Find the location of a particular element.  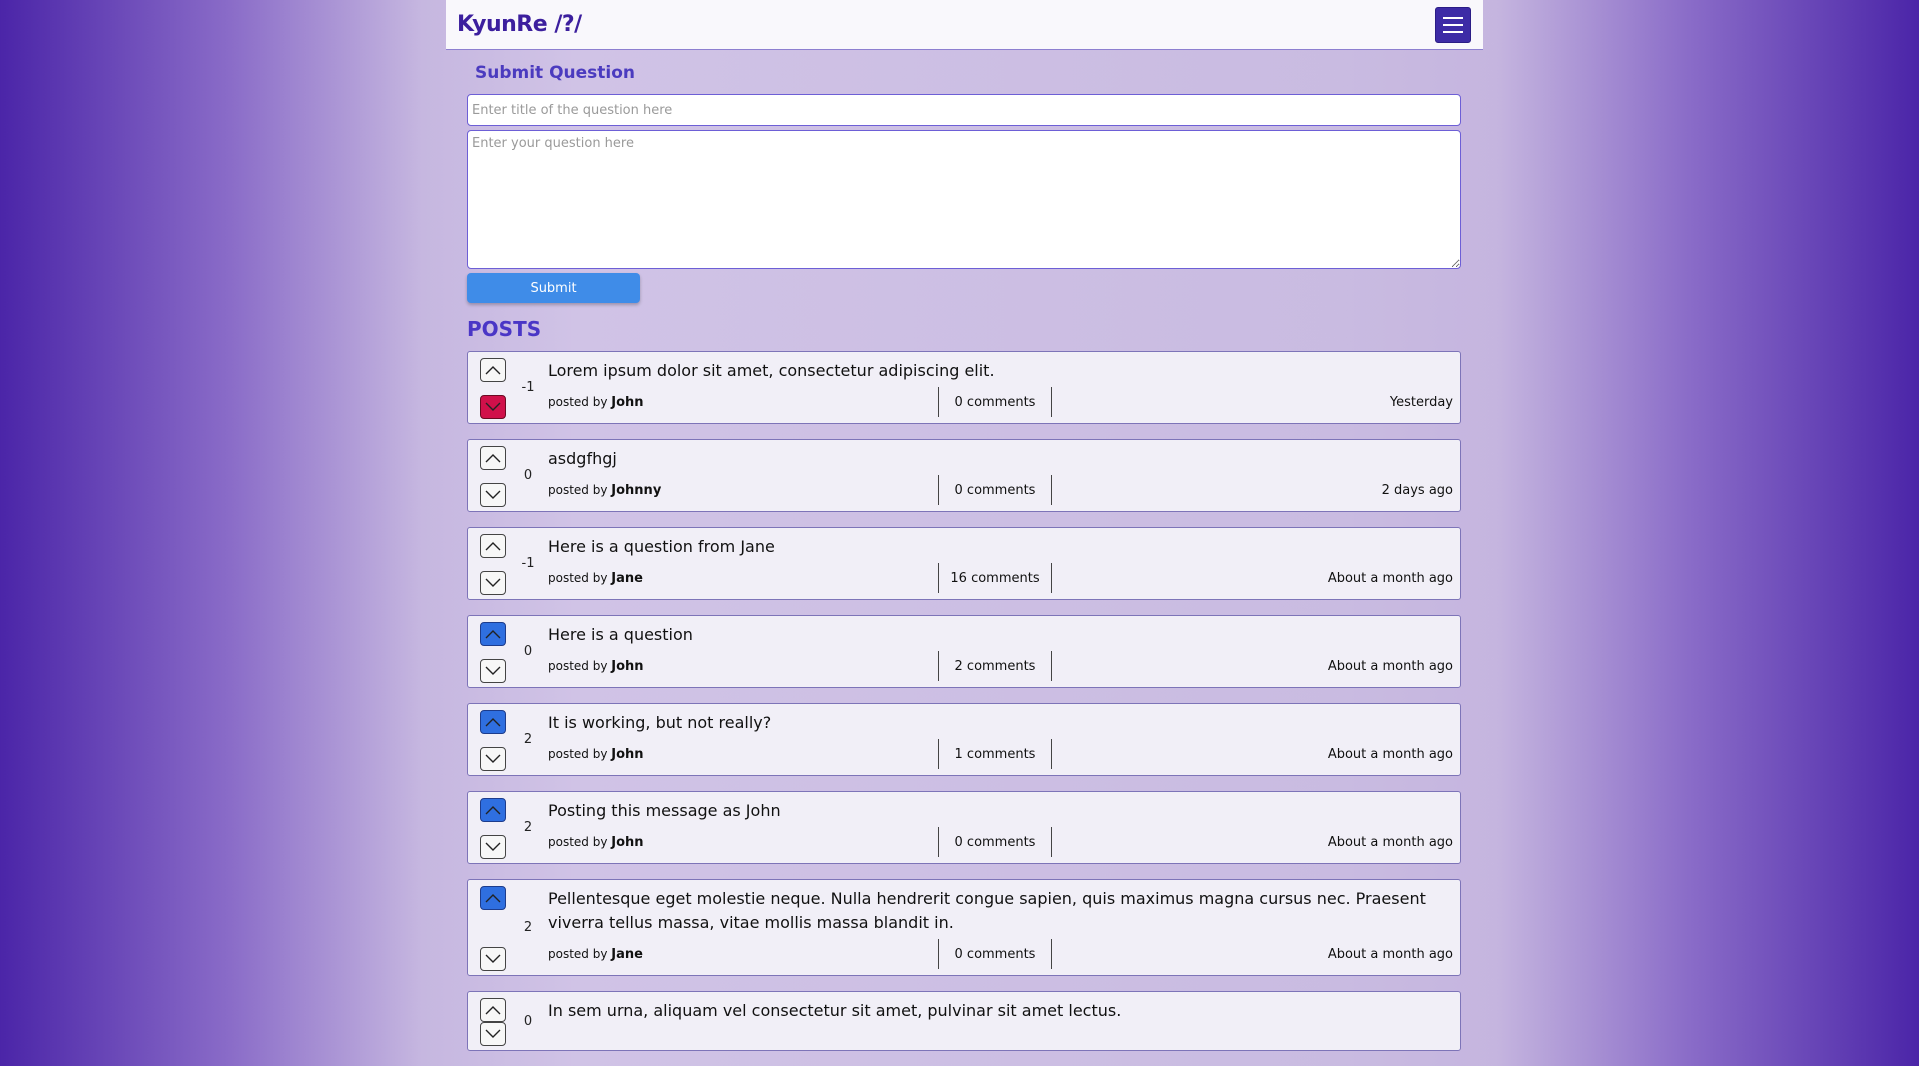

navbar: KyunRe /?/ is located at coordinates (964, 25).